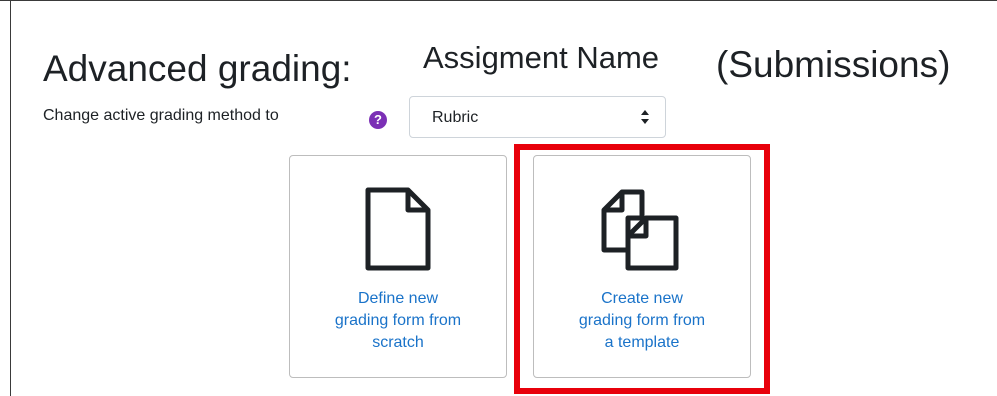  I want to click on grading-area: (Submissions), so click(833, 64).